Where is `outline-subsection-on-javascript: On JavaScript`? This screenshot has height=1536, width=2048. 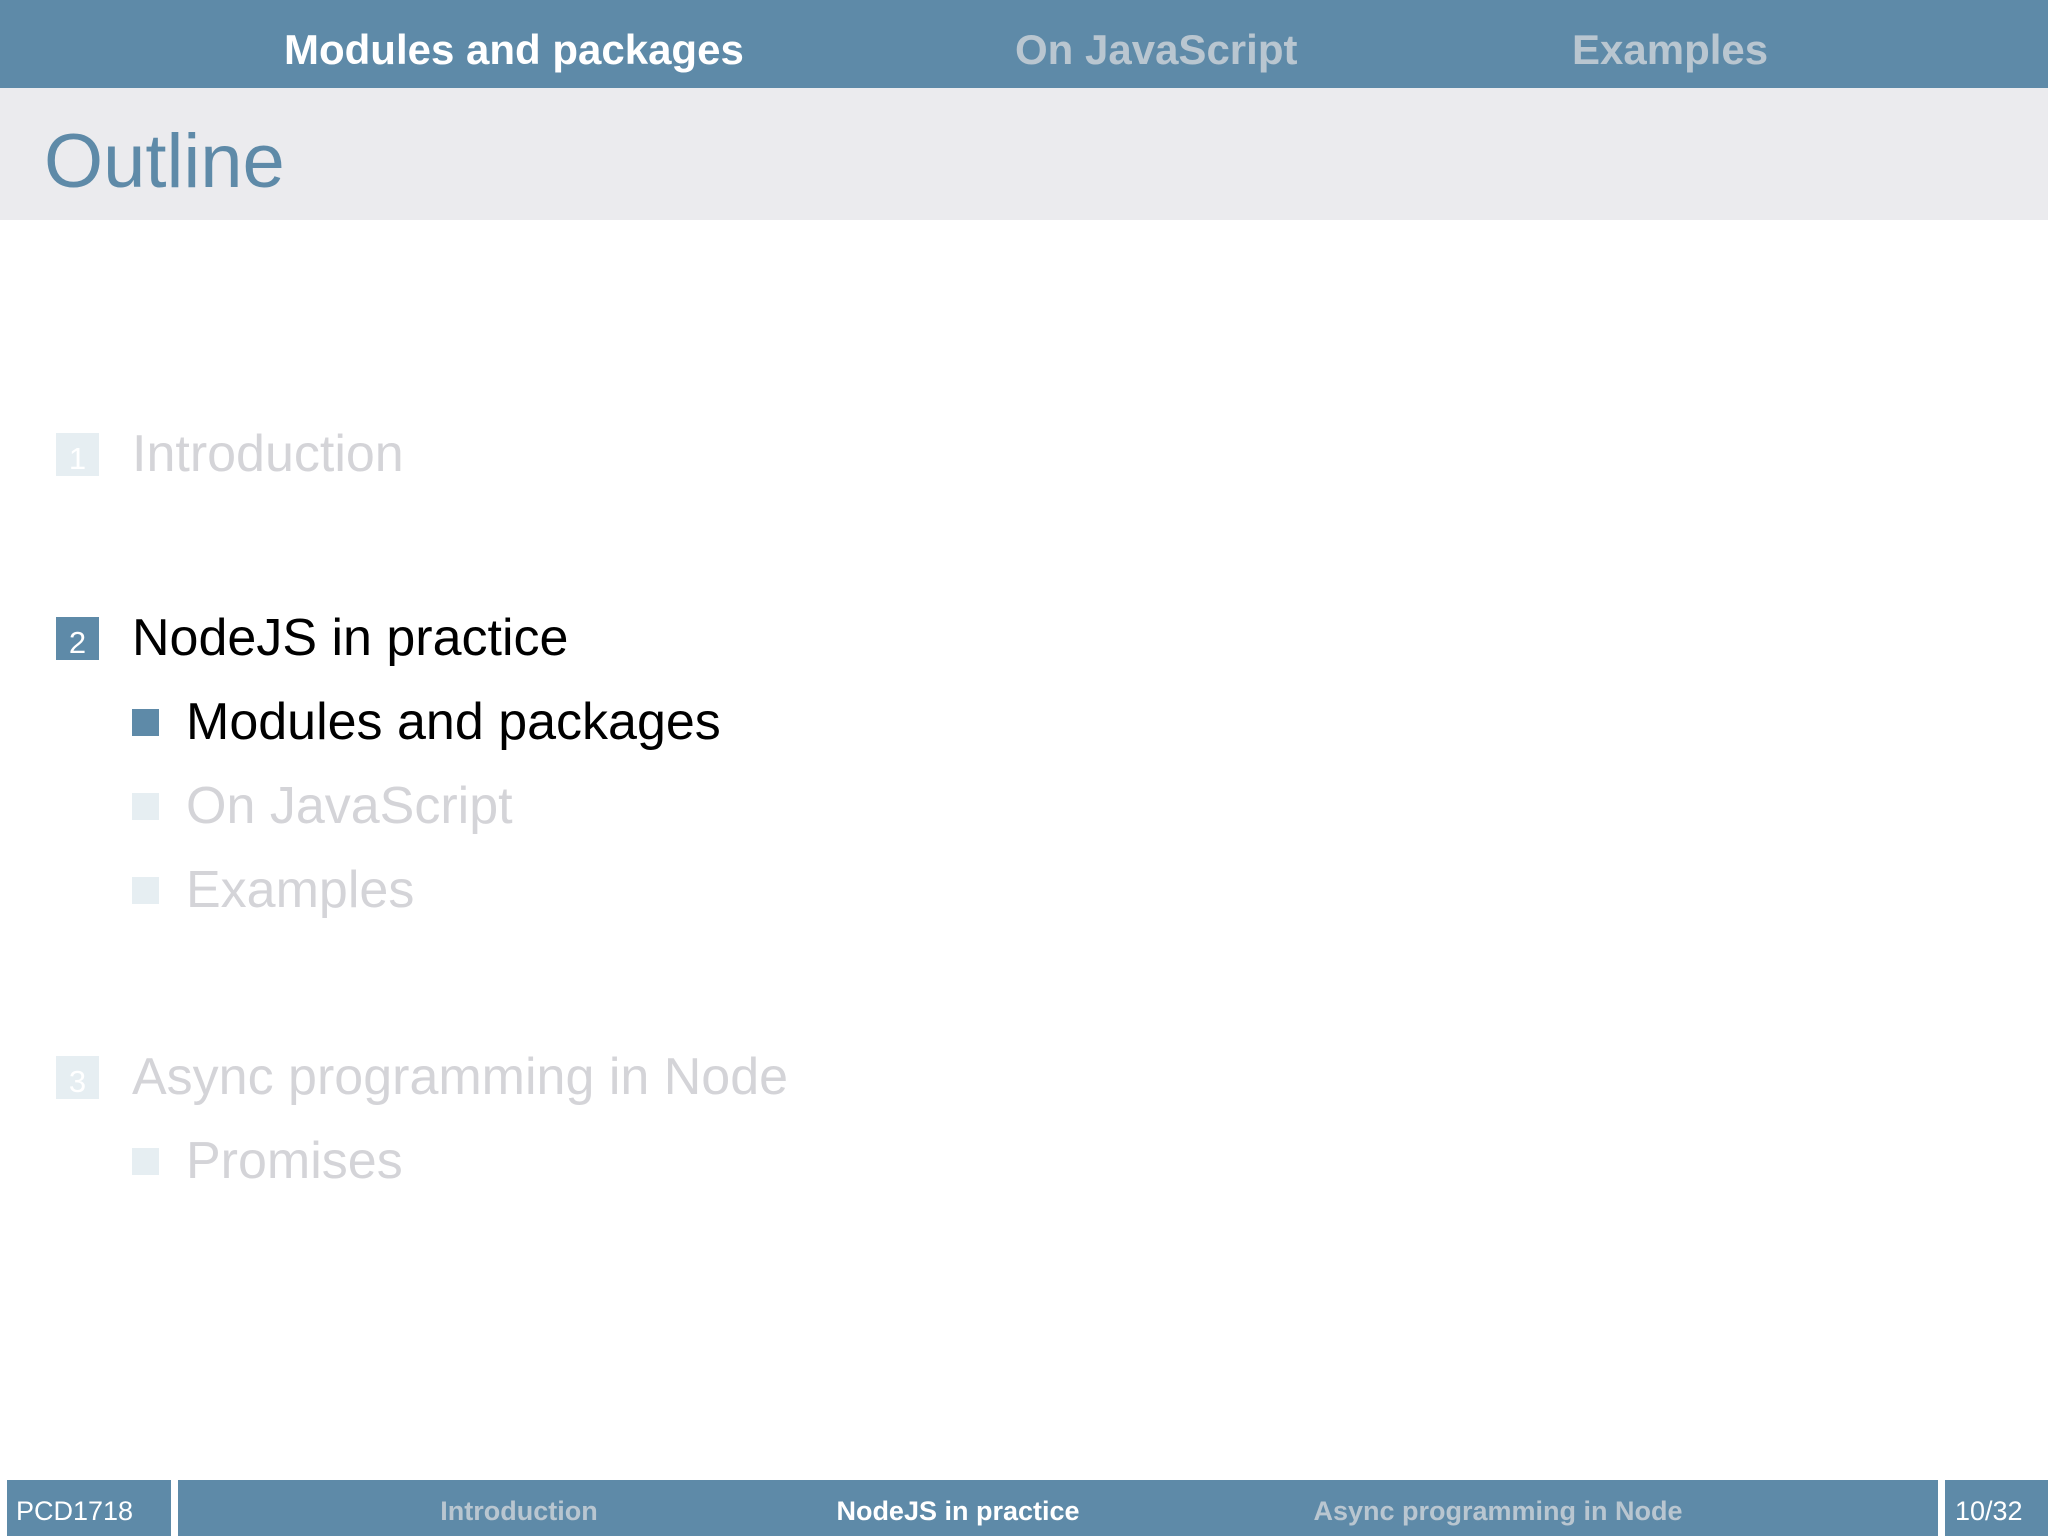 outline-subsection-on-javascript: On JavaScript is located at coordinates (322, 806).